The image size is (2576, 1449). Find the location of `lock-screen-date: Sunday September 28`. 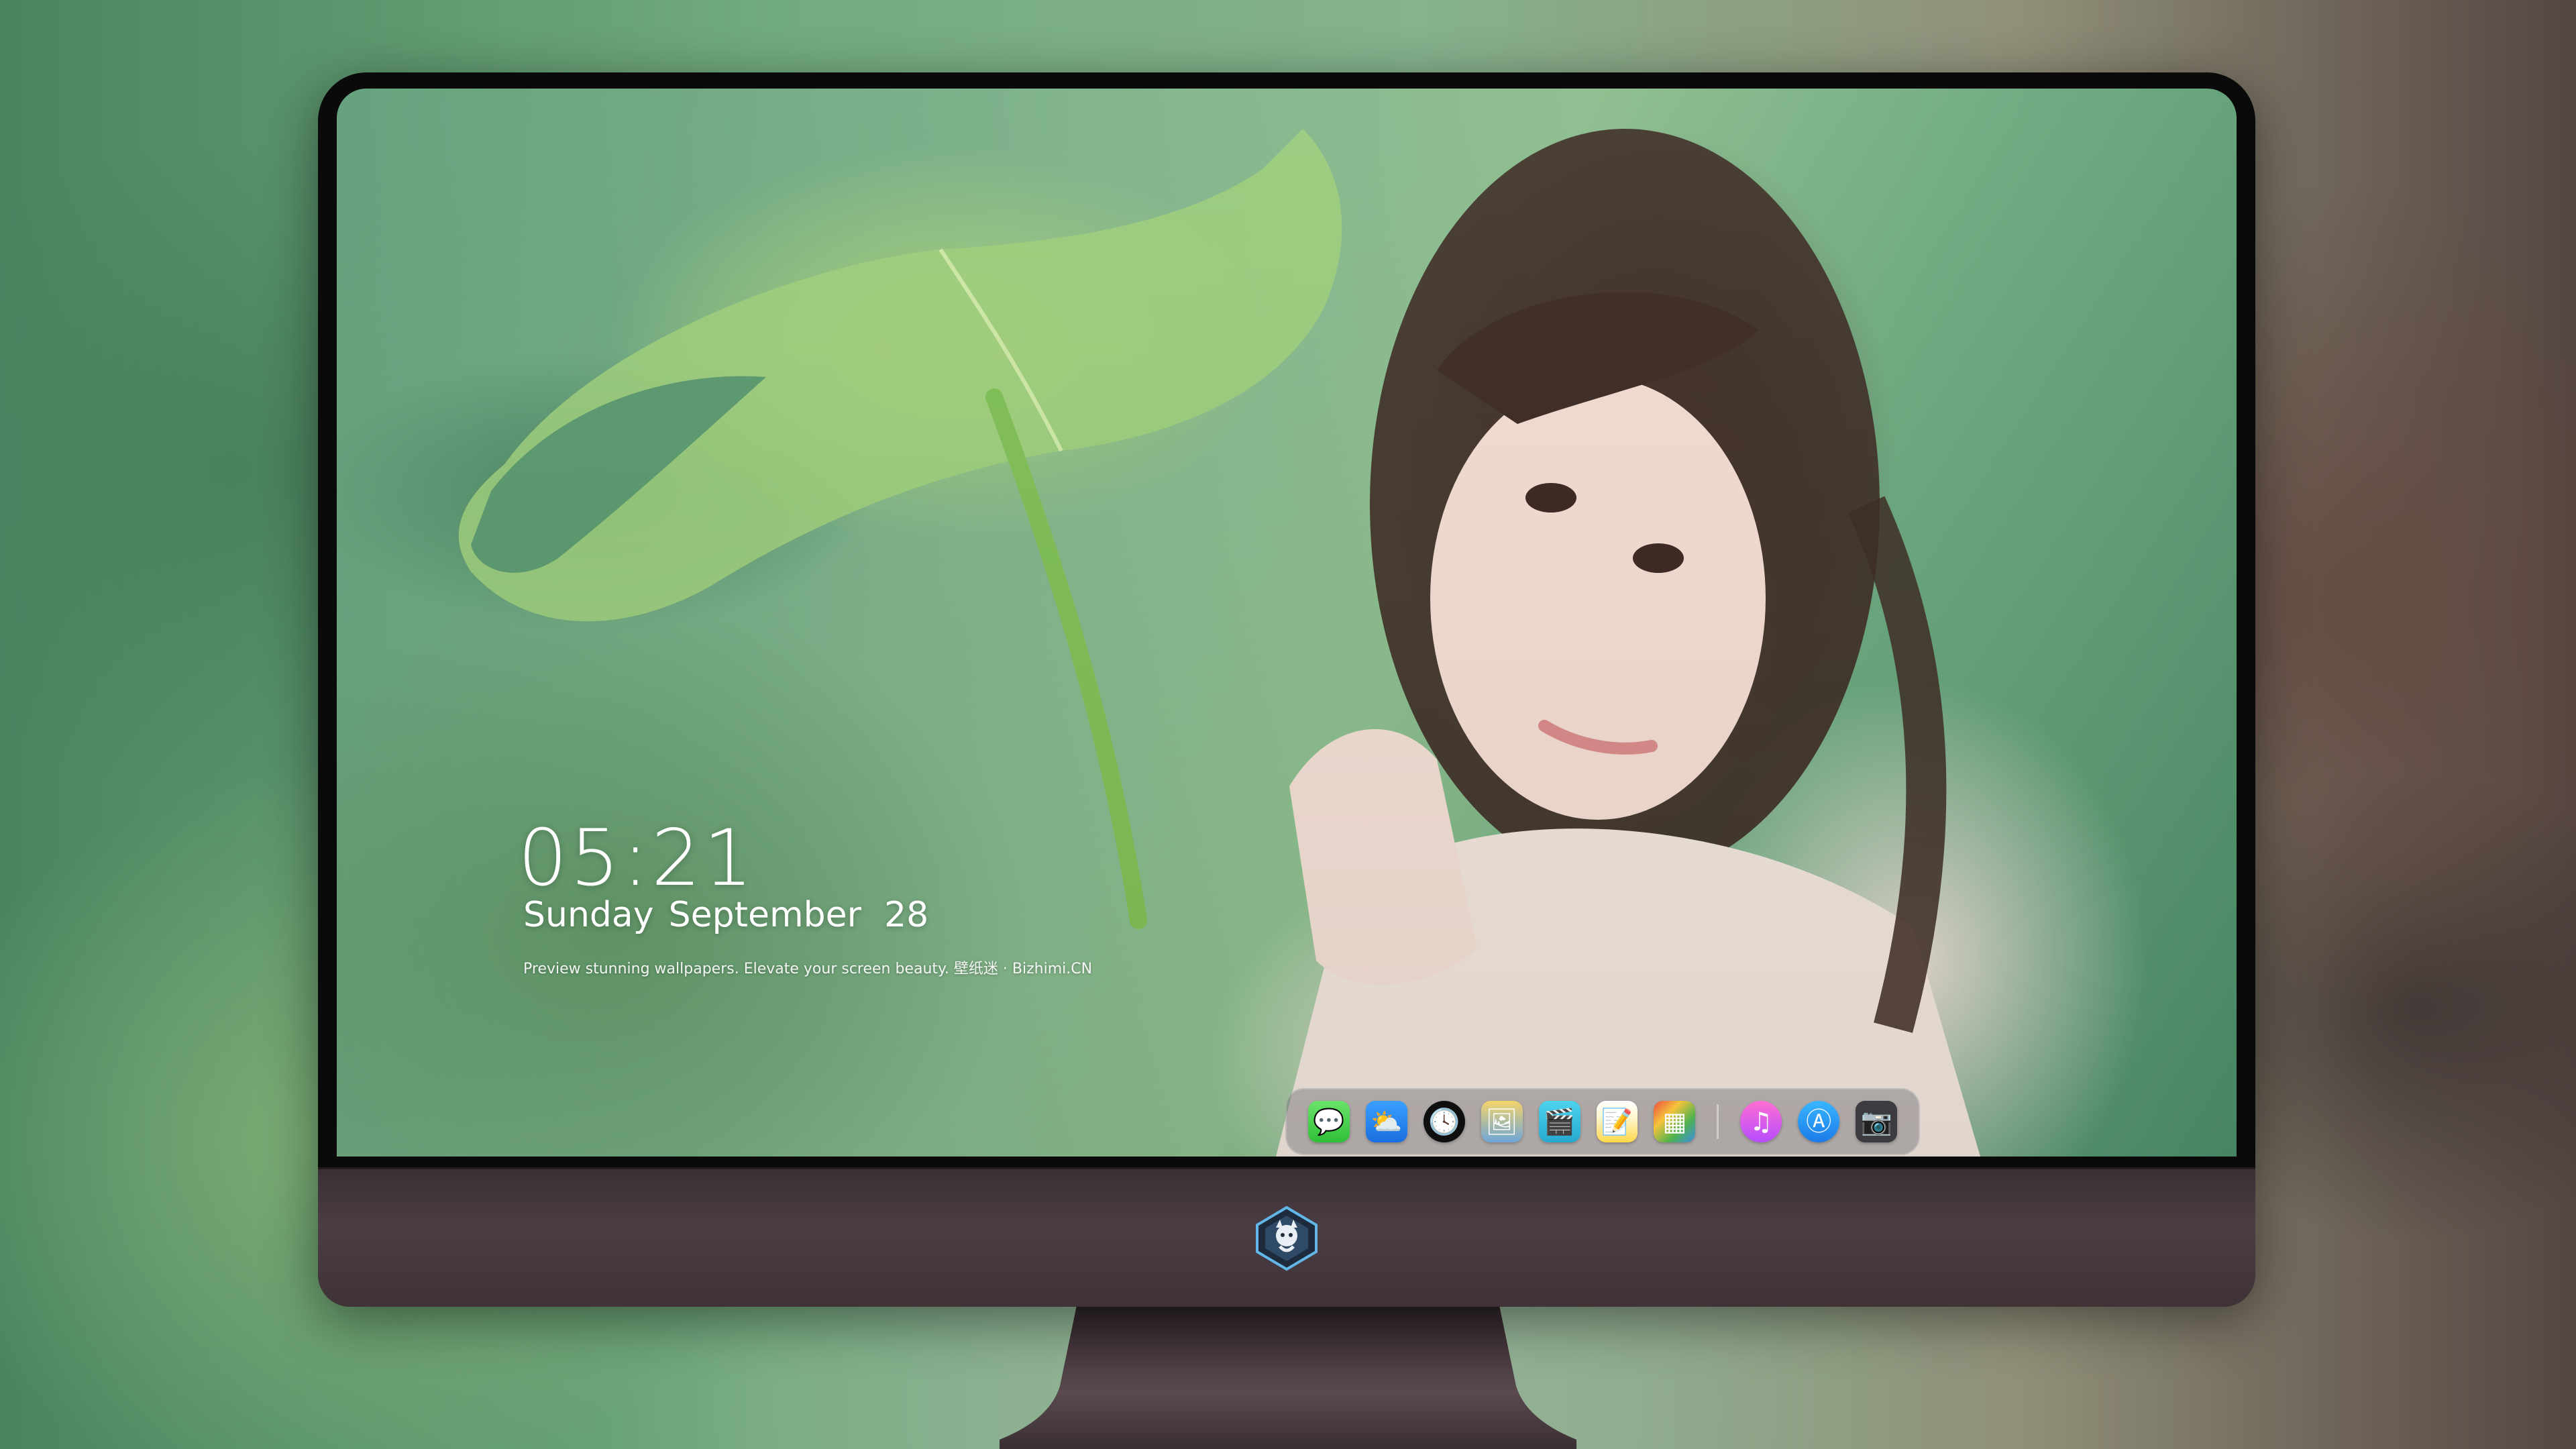

lock-screen-date: Sunday September 28 is located at coordinates (725, 915).